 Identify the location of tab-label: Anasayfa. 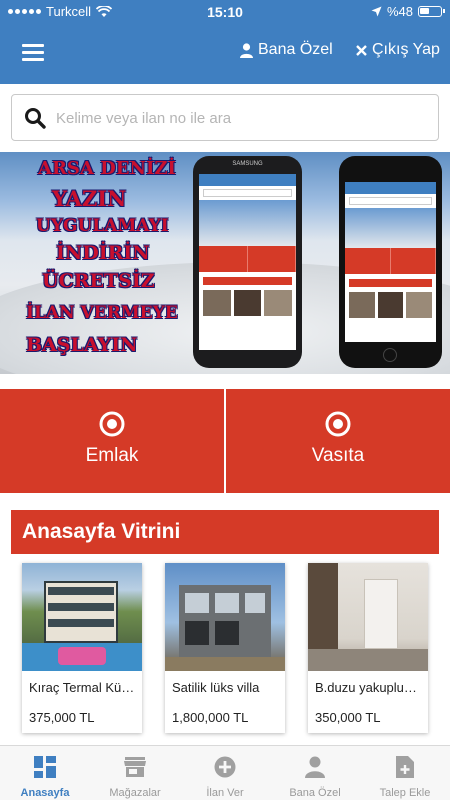
(45, 793).